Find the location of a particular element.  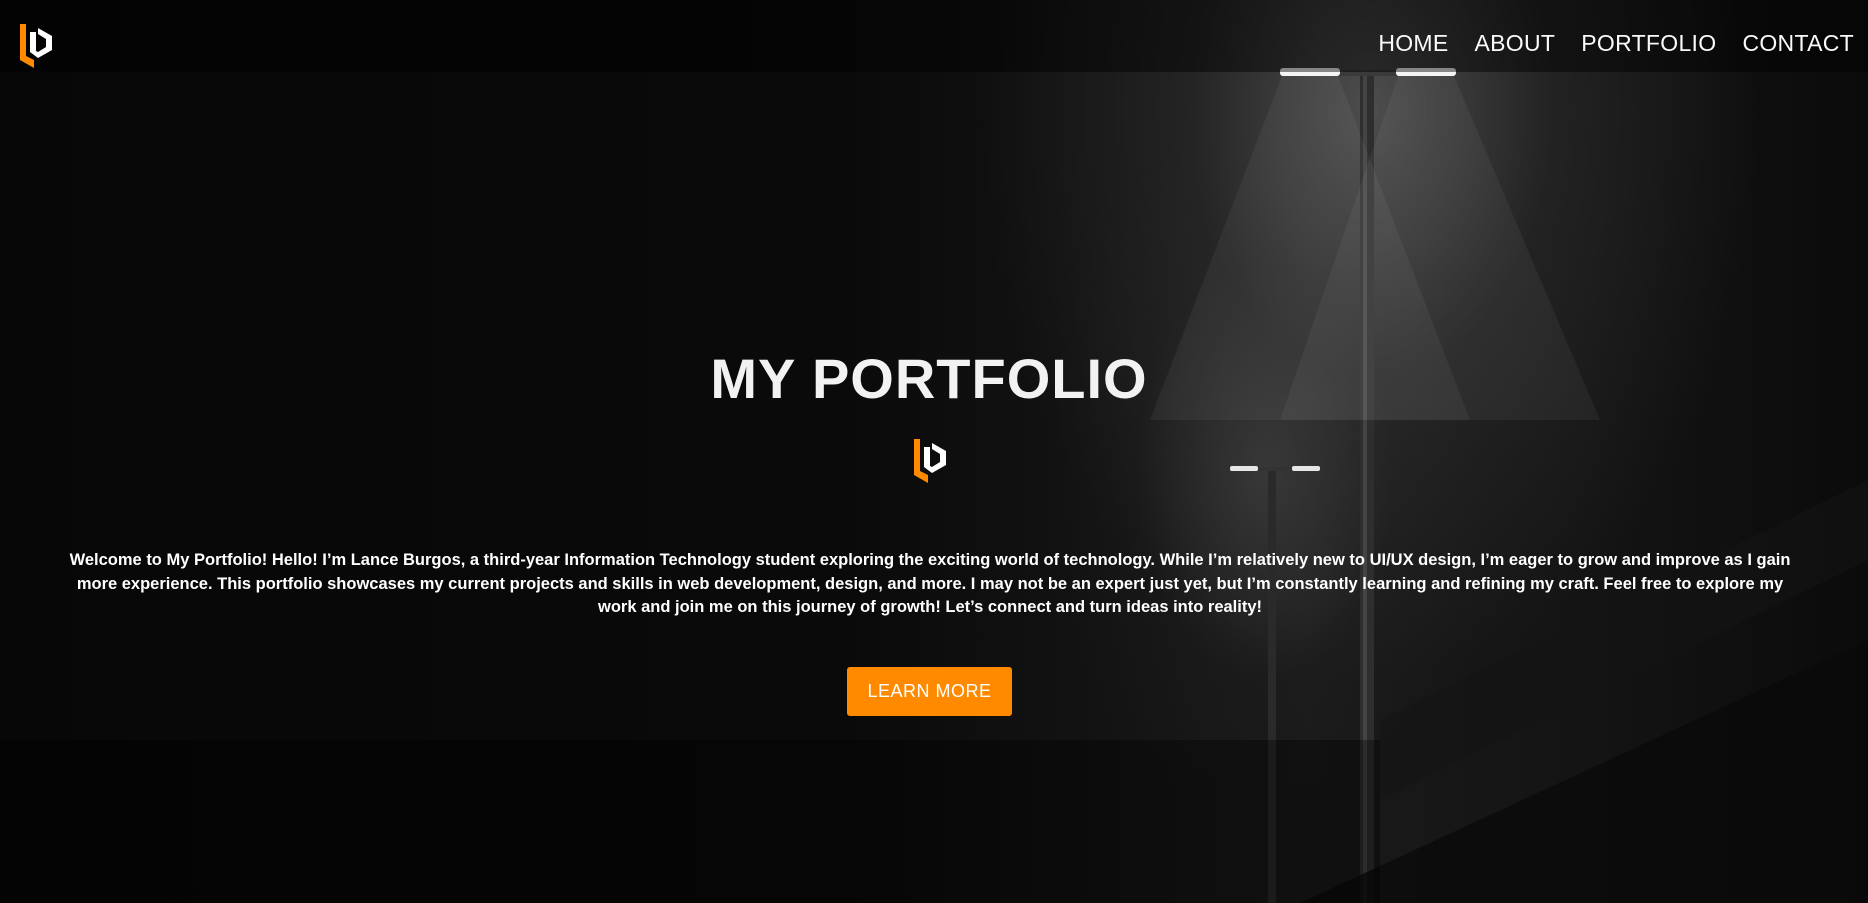

nav-contact-link: CONTACT is located at coordinates (1798, 43).